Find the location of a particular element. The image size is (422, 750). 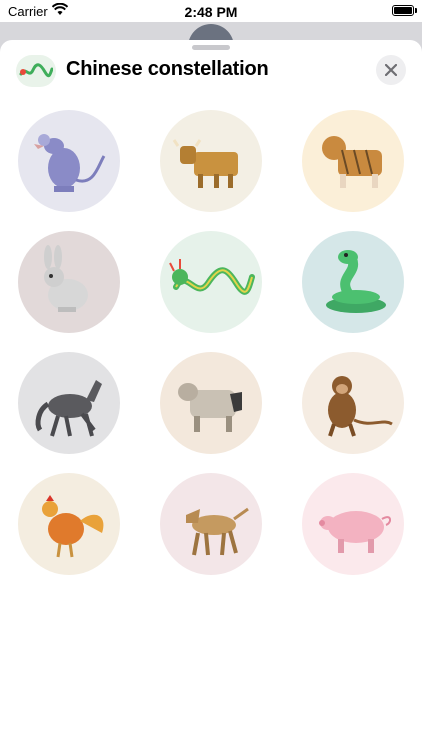

sticker-rooster is located at coordinates (69, 524).